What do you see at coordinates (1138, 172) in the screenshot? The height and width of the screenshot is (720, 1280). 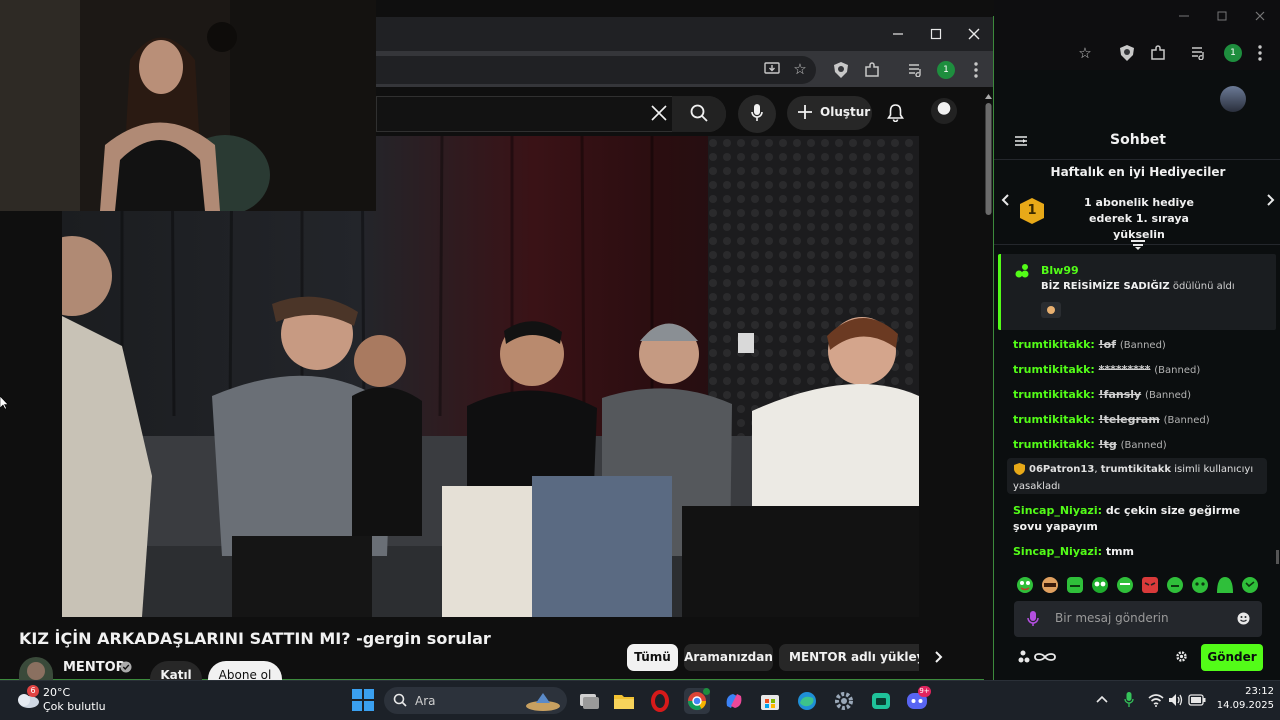 I see `gifters-title: Haftalık en iyi Hediyeciler` at bounding box center [1138, 172].